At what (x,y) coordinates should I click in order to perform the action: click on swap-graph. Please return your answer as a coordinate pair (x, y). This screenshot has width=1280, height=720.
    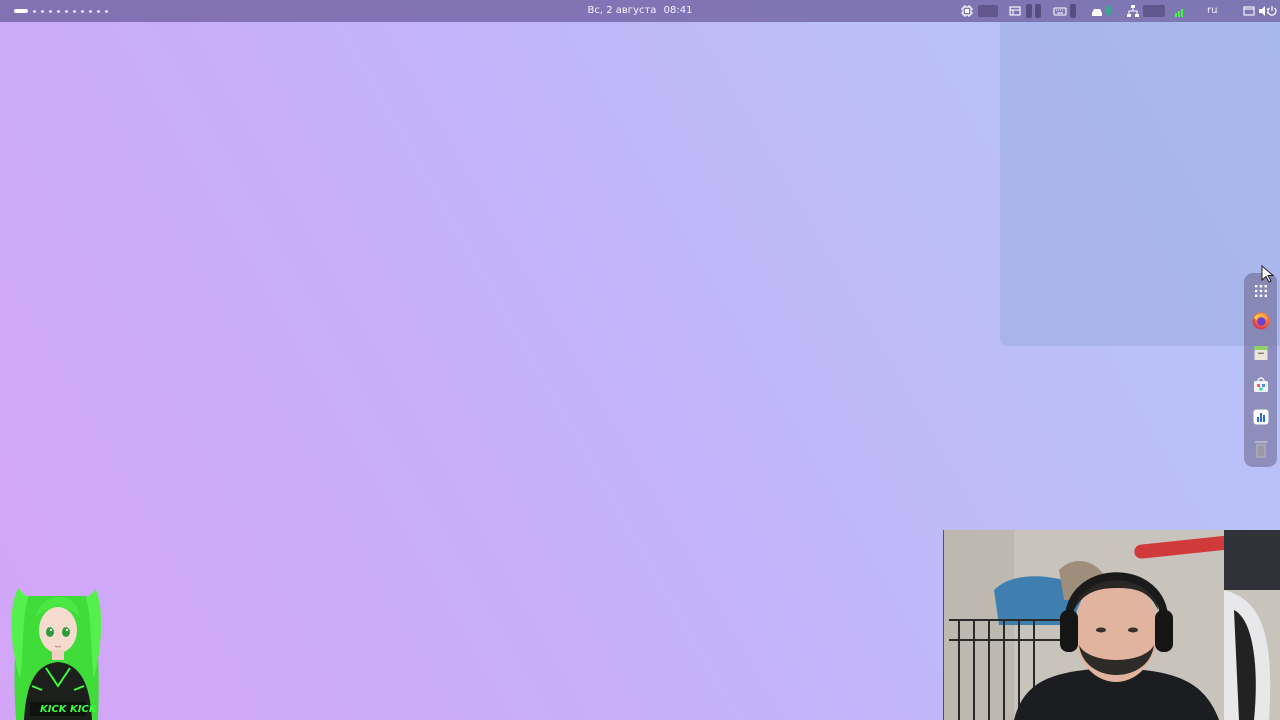
    Looking at the image, I should click on (1038, 11).